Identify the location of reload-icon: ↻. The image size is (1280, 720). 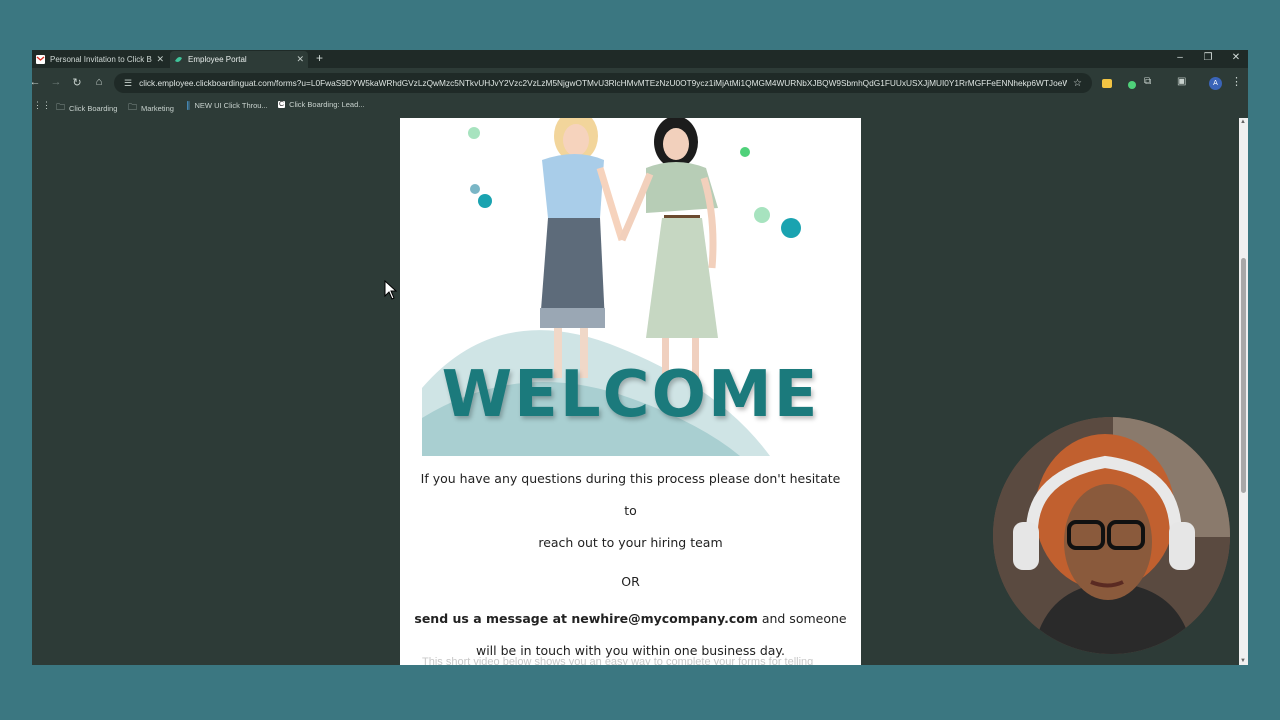
(77, 82).